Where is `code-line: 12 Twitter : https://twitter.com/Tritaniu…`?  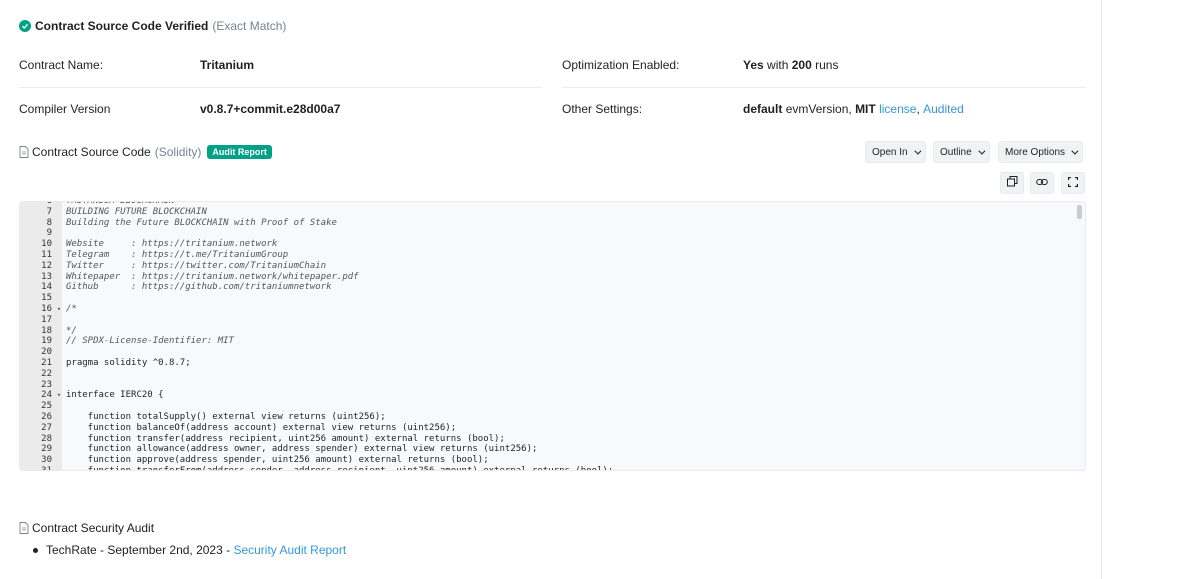
code-line: 12 Twitter : https://twitter.com/Tritaniu… is located at coordinates (547, 266).